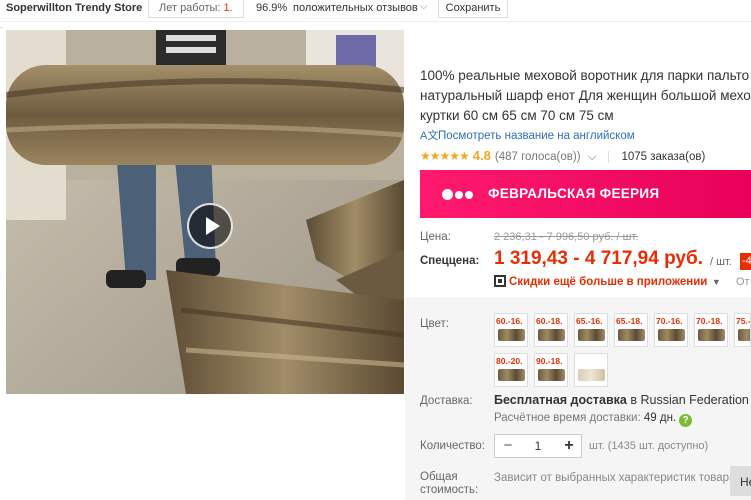 This screenshot has width=751, height=500. What do you see at coordinates (589, 321) in the screenshot?
I see `swatch-label: 65.-16.` at bounding box center [589, 321].